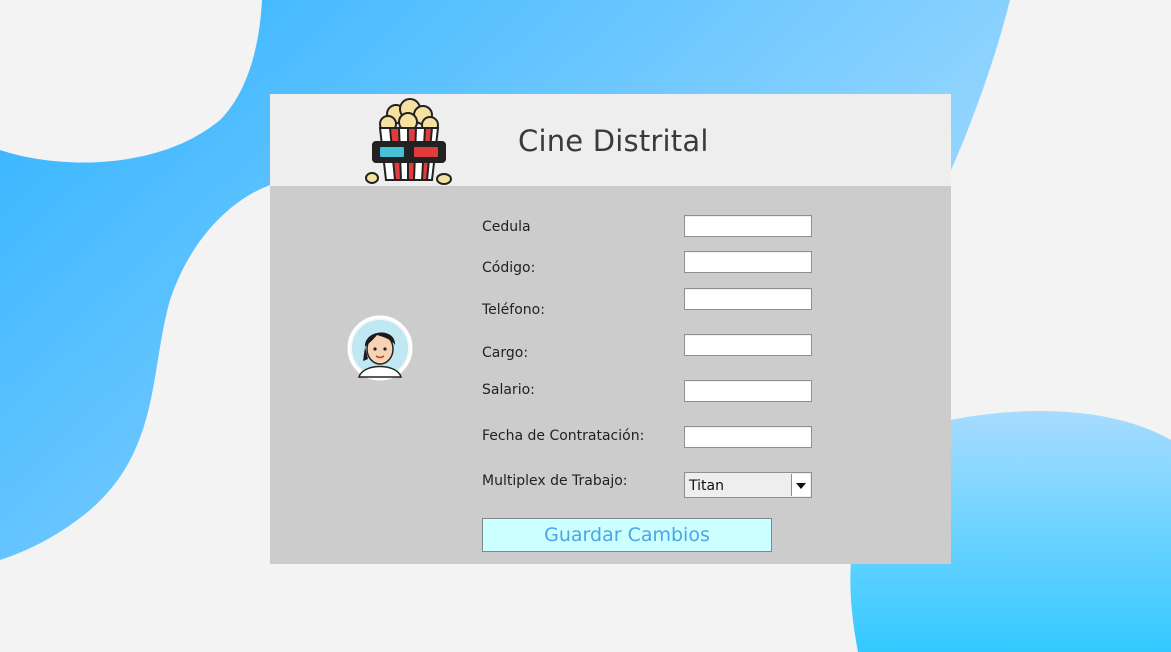 This screenshot has height=652, width=1171. I want to click on salario-input, so click(748, 391).